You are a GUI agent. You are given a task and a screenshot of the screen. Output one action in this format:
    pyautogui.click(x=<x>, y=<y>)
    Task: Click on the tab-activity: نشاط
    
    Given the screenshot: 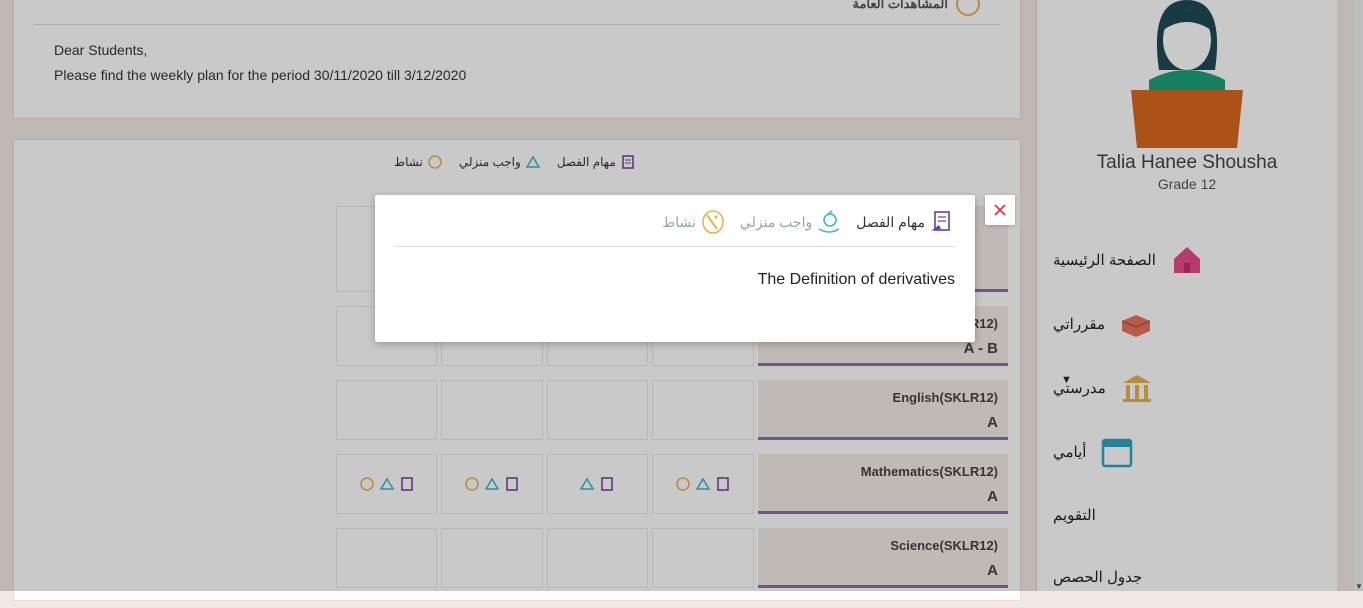 What is the action you would take?
    pyautogui.click(x=694, y=222)
    